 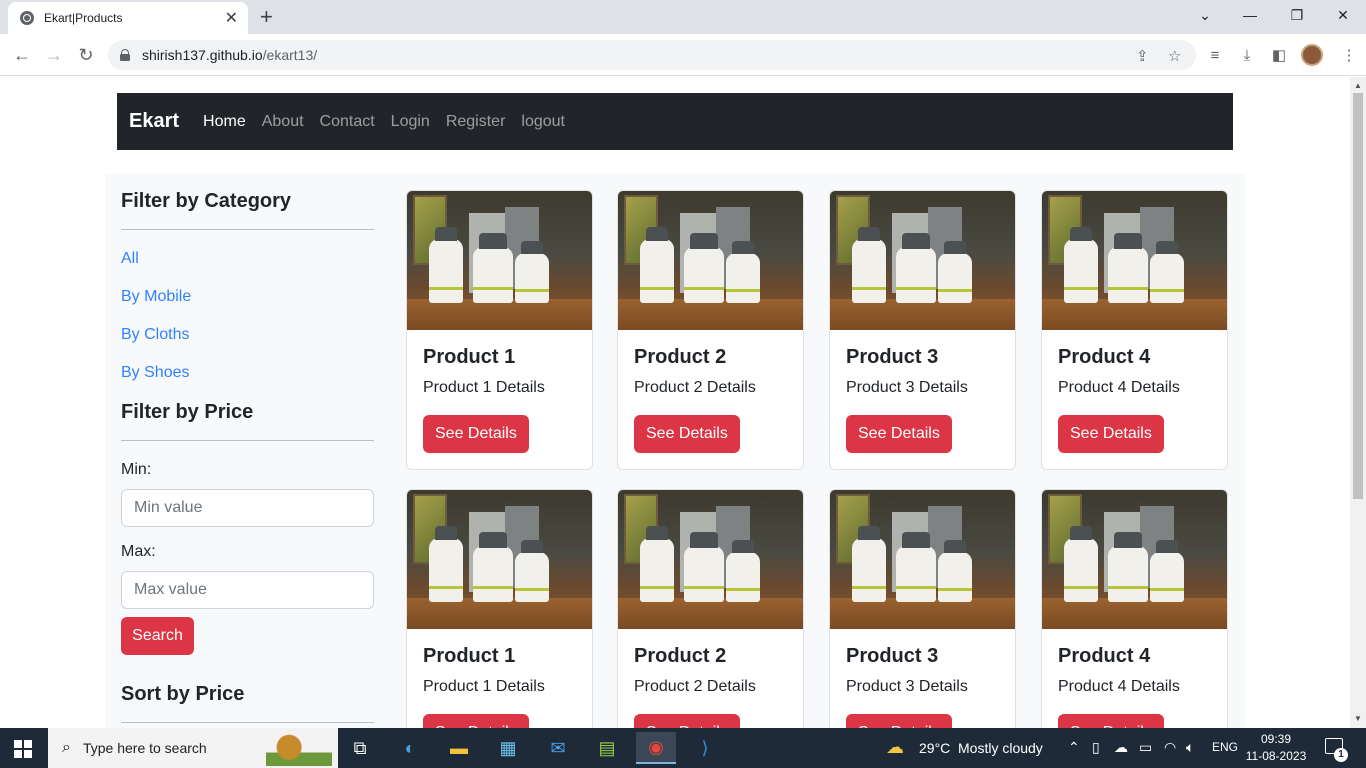 What do you see at coordinates (1358, 718) in the screenshot?
I see `scroll-down-icon: ▼` at bounding box center [1358, 718].